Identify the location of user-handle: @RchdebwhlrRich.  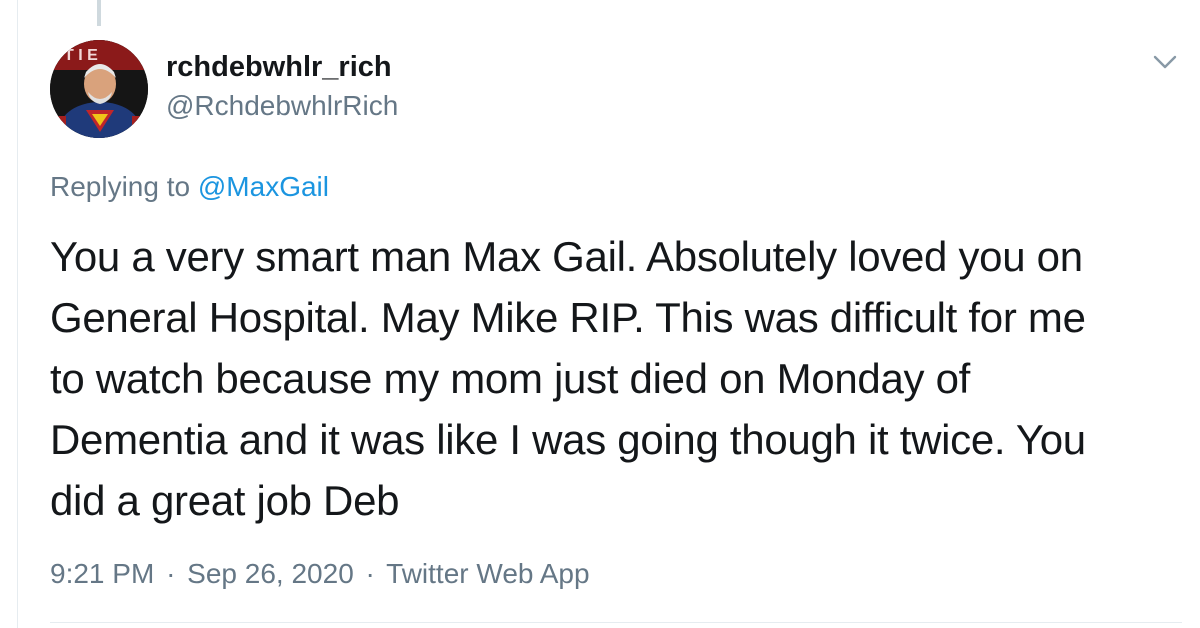
(282, 106).